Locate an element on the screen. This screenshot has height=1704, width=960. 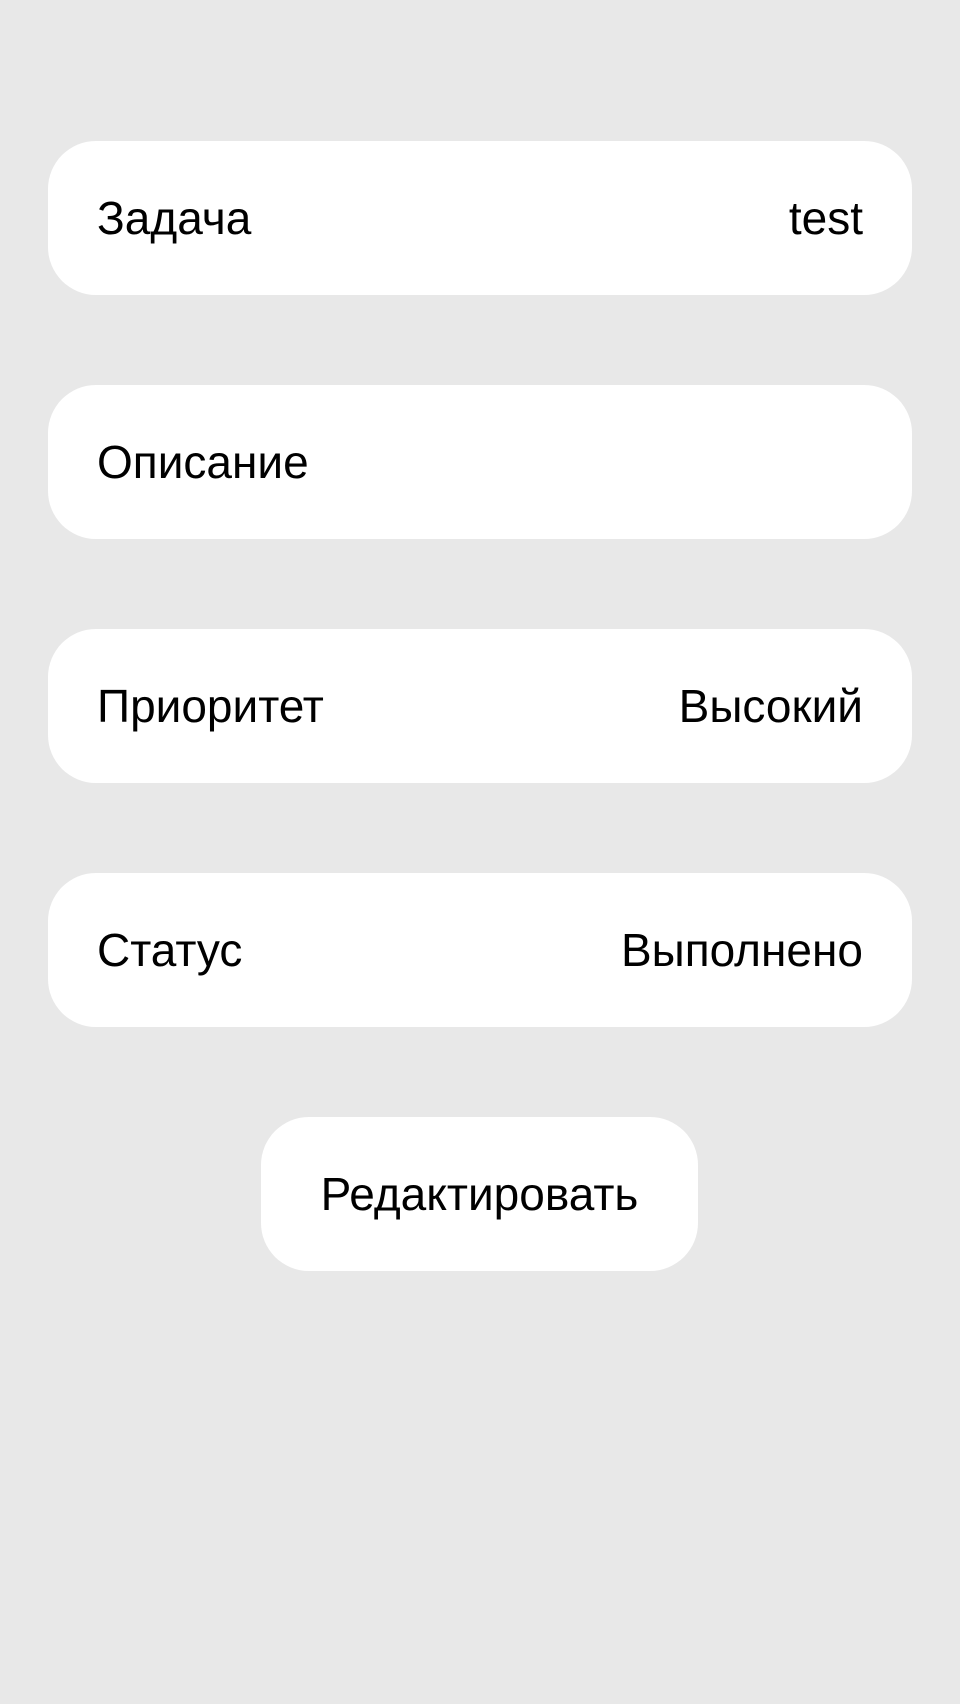
description-row: Описание is located at coordinates (480, 462).